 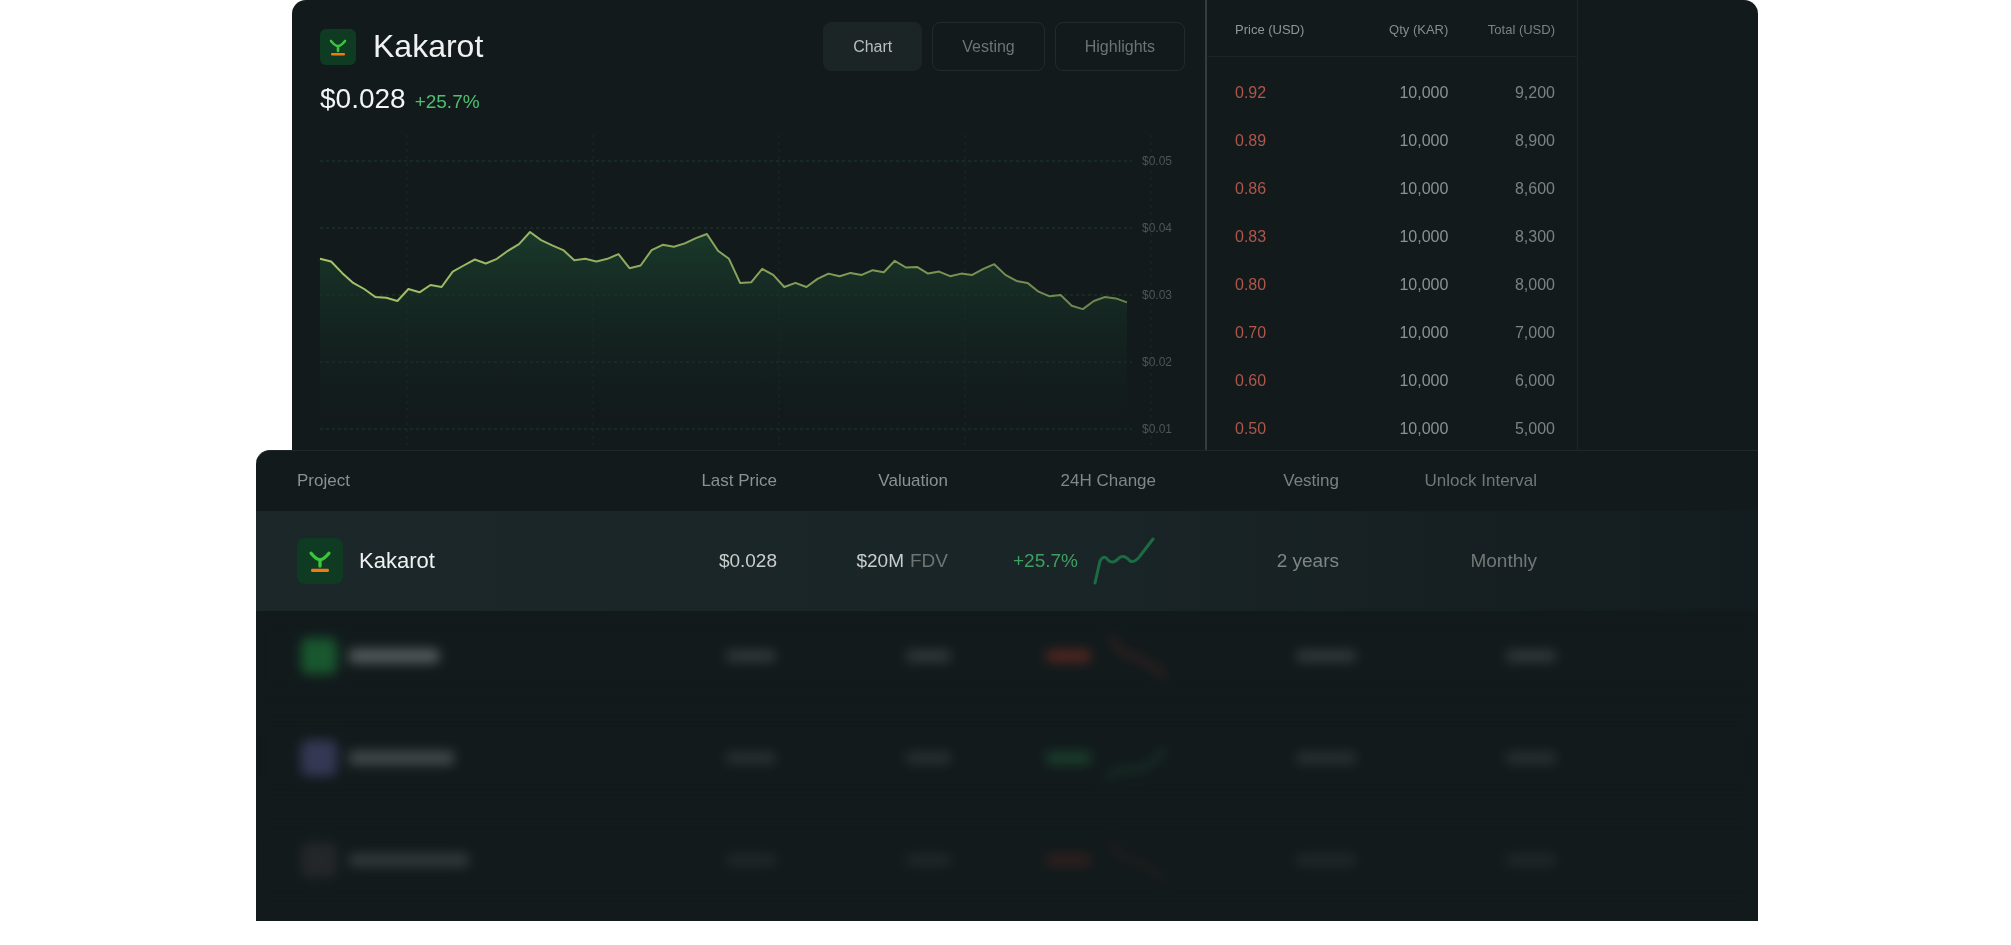 What do you see at coordinates (1418, 29) in the screenshot?
I see `column-header: Qty (KAR)` at bounding box center [1418, 29].